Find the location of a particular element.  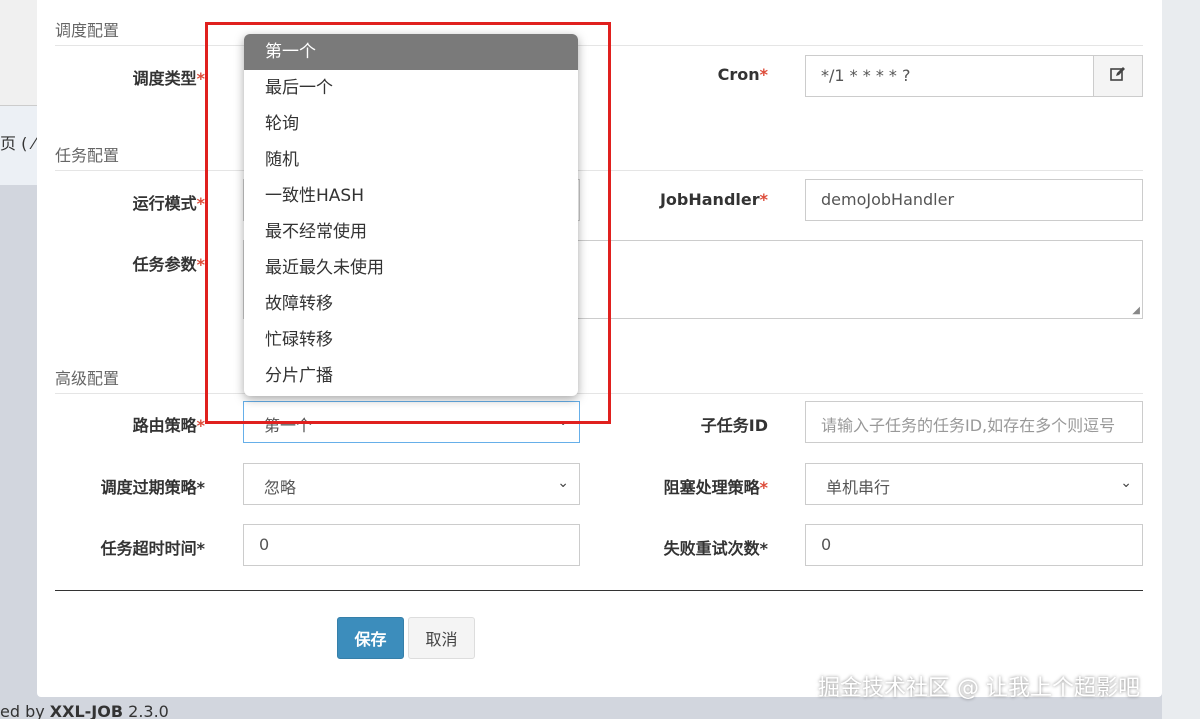

jobhandler-input: demoJobHandler is located at coordinates (974, 200).